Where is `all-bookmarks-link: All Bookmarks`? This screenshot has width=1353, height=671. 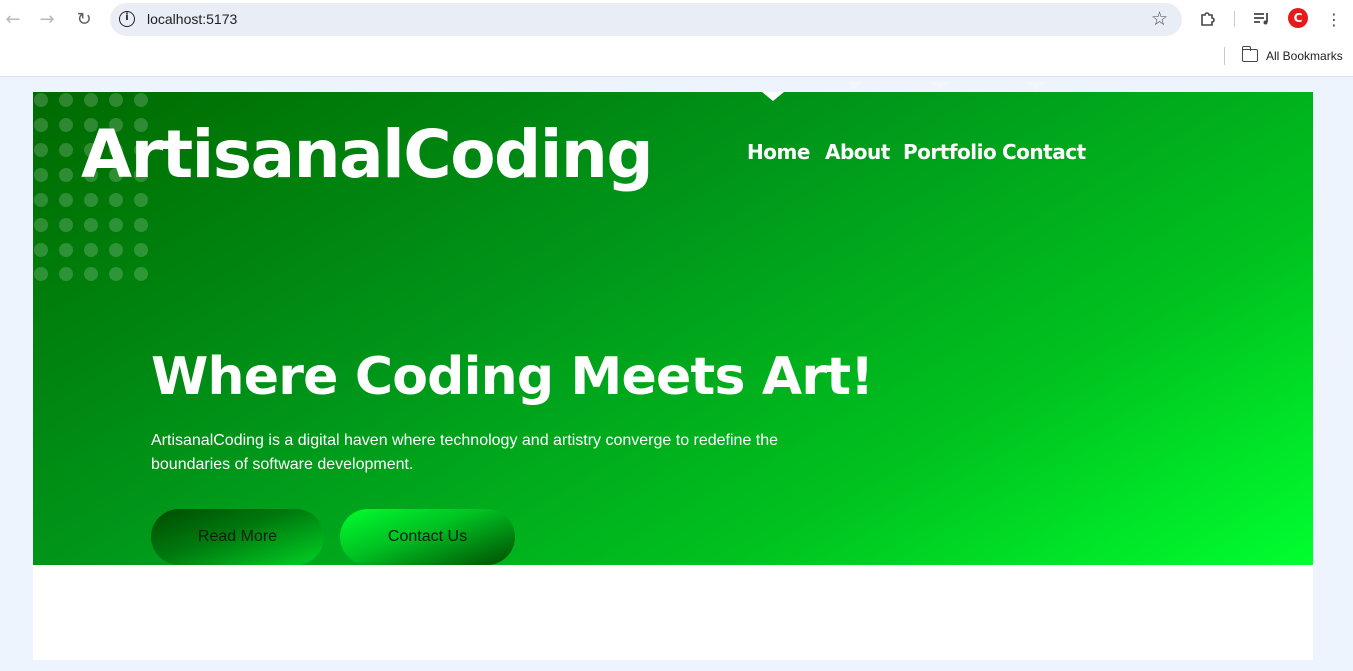
all-bookmarks-link: All Bookmarks is located at coordinates (1304, 56).